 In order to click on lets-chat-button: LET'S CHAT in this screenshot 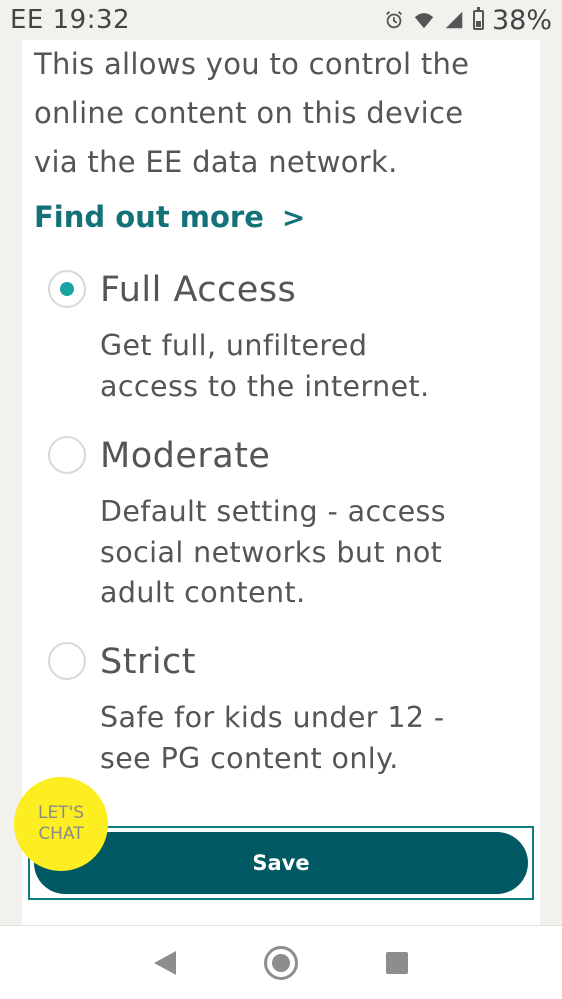, I will do `click(61, 824)`.